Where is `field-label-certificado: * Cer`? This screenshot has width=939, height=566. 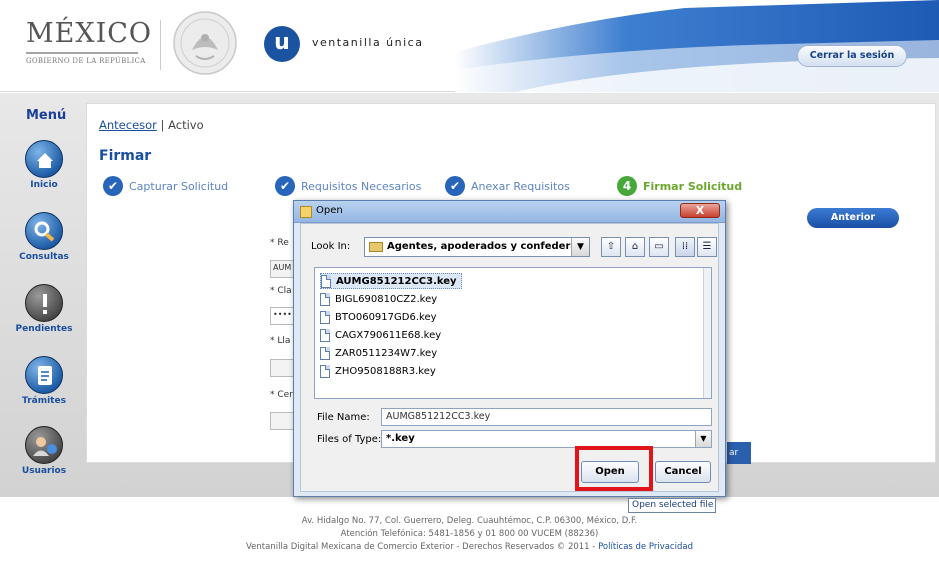
field-label-certificado: * Cer is located at coordinates (281, 395).